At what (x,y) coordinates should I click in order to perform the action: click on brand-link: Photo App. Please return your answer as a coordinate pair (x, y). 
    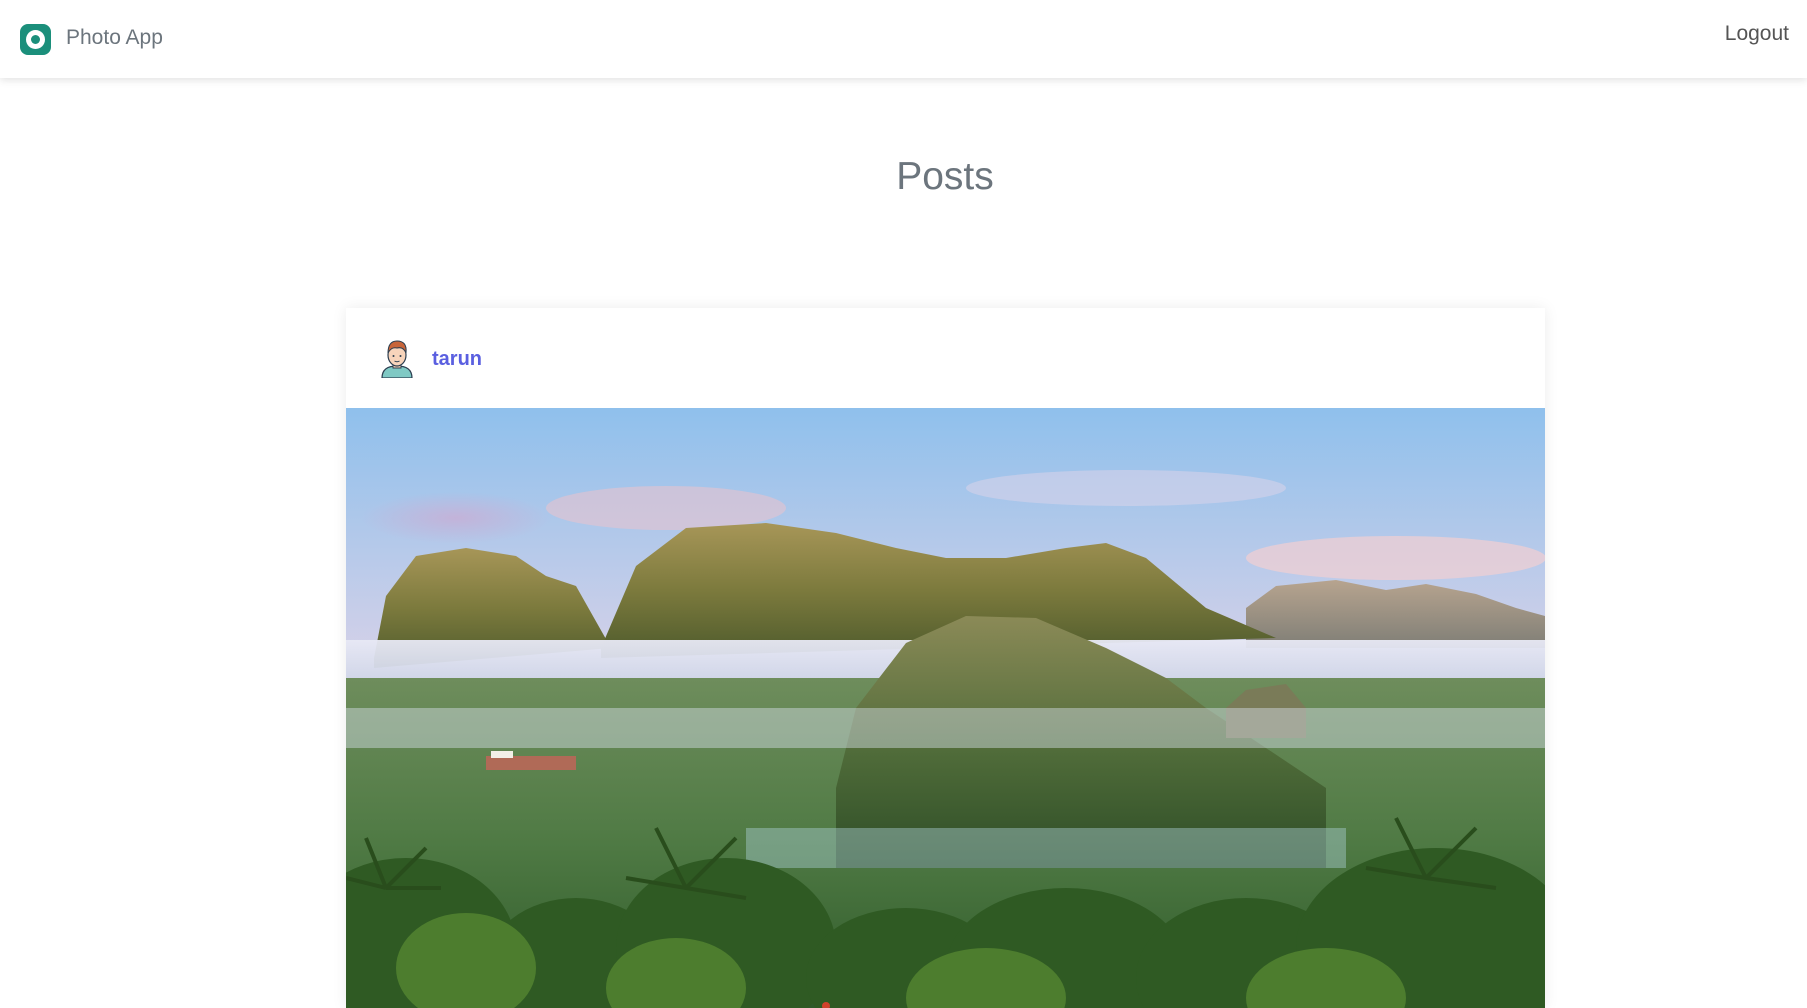
    Looking at the image, I should click on (91, 37).